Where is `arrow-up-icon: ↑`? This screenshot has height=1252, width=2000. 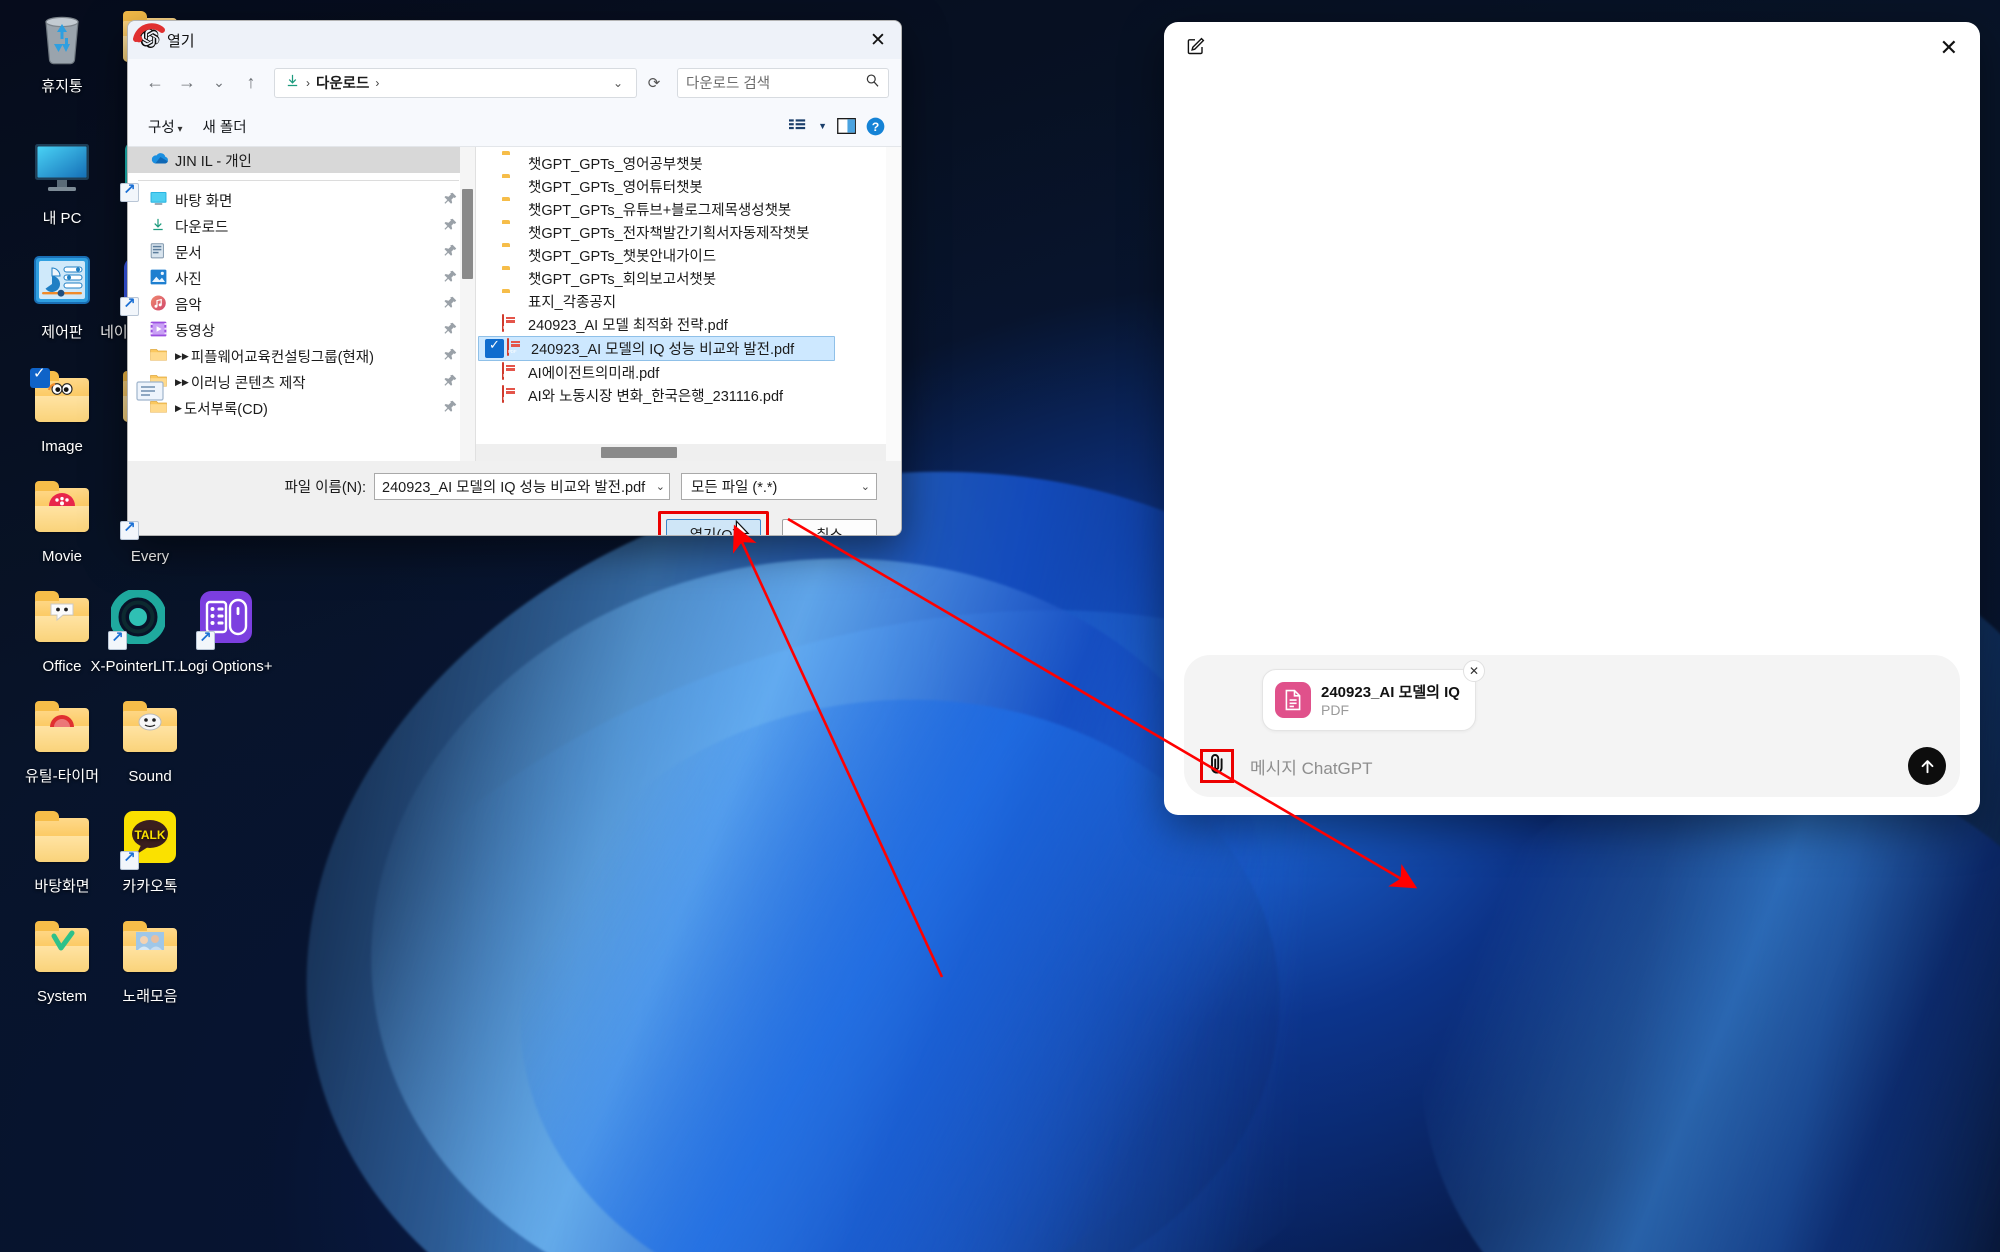
arrow-up-icon: ↑ is located at coordinates (251, 83).